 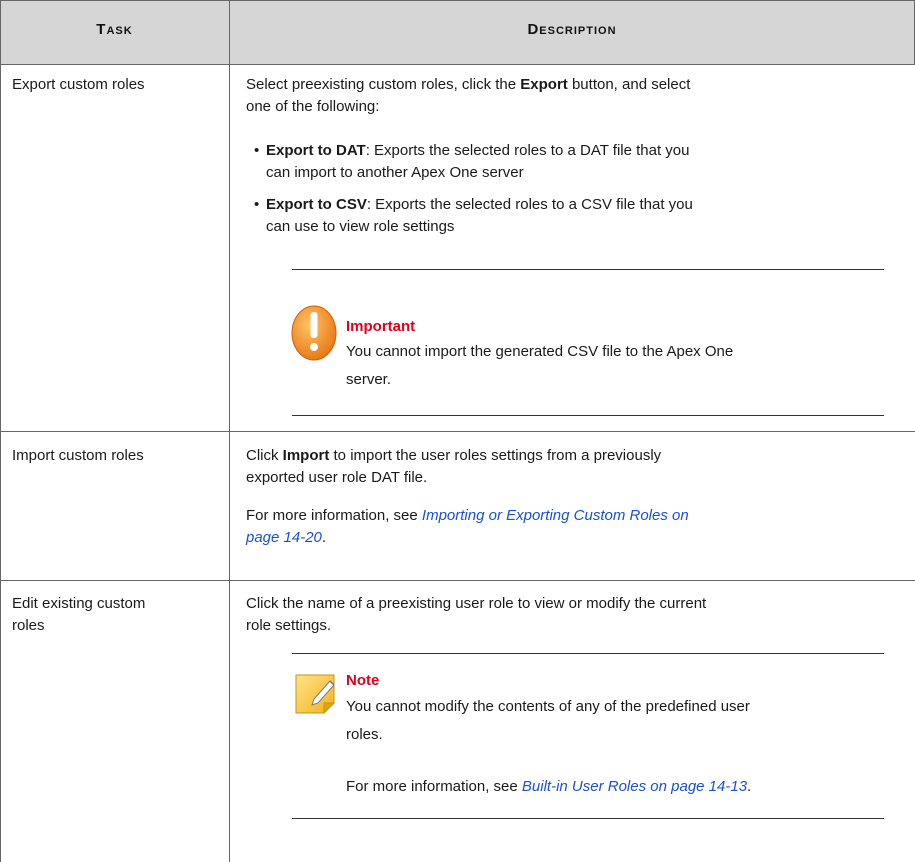 I want to click on edit-line-2: role settings., so click(x=289, y=625).